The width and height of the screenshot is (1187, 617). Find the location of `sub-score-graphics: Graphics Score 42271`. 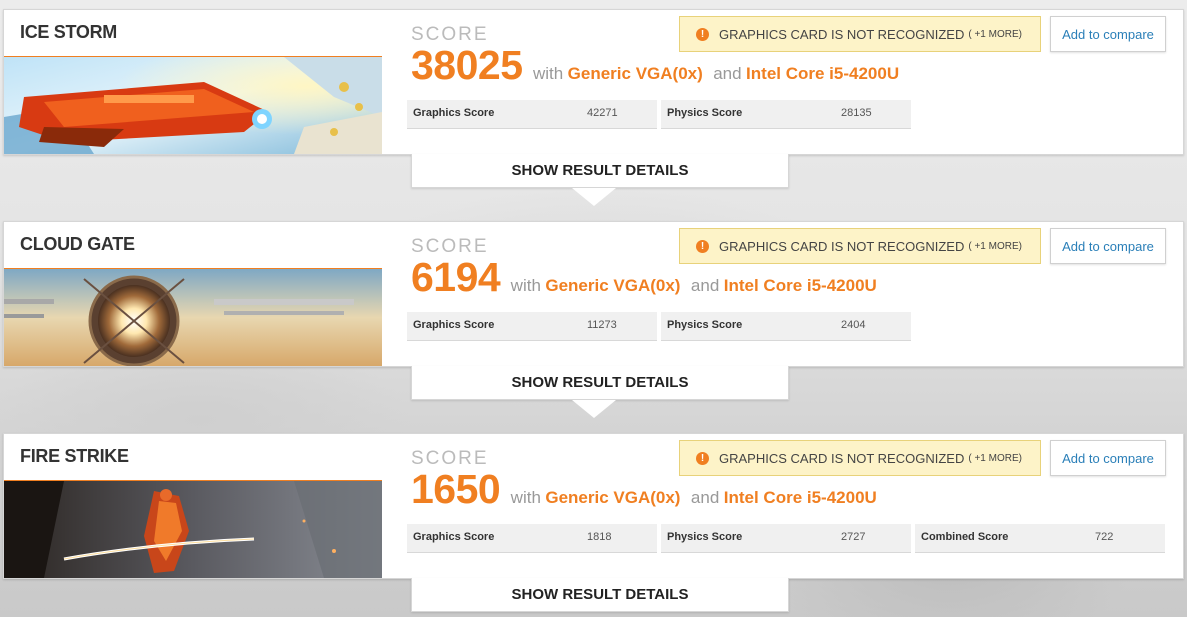

sub-score-graphics: Graphics Score 42271 is located at coordinates (532, 114).